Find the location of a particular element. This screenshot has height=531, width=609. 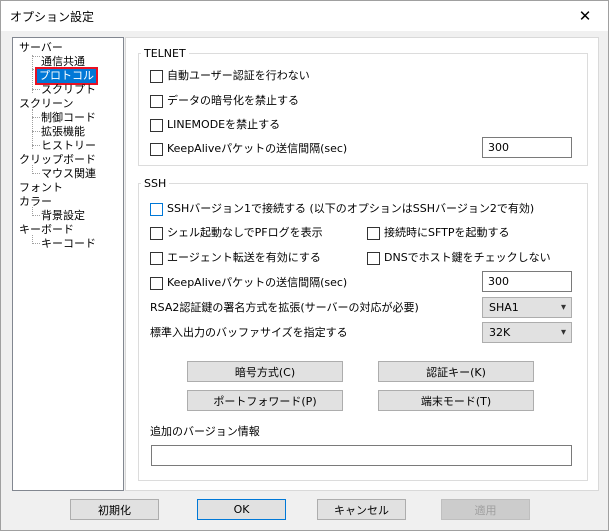

no-encrypt-checkbox: データの暗号化を禁止する is located at coordinates (224, 101).